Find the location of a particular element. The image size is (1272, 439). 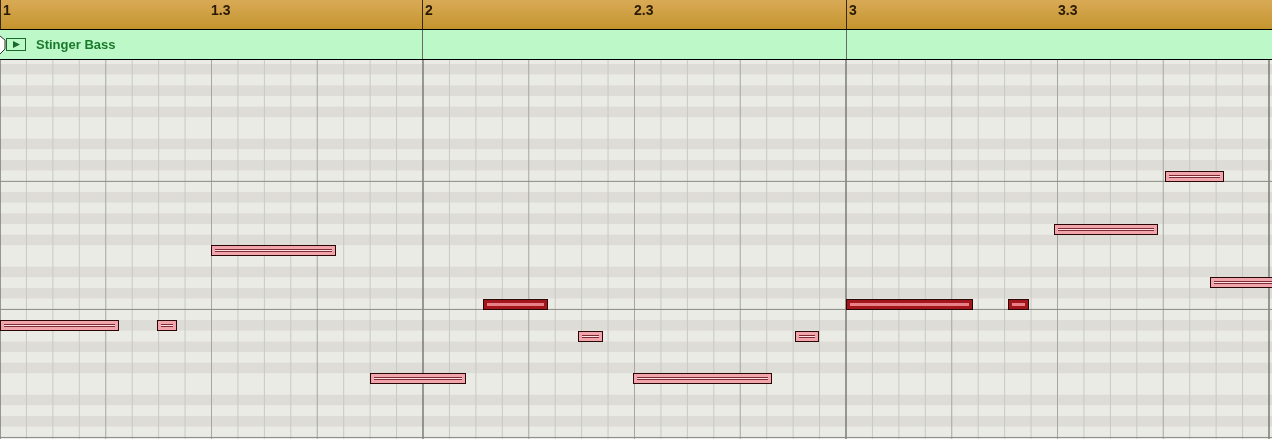

ruler-marker: 2.3 is located at coordinates (644, 10).